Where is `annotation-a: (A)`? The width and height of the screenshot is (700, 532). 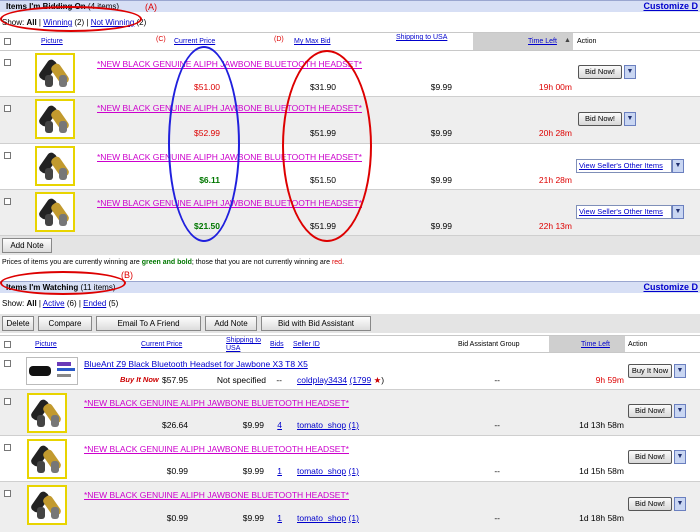
annotation-a: (A) is located at coordinates (151, 7).